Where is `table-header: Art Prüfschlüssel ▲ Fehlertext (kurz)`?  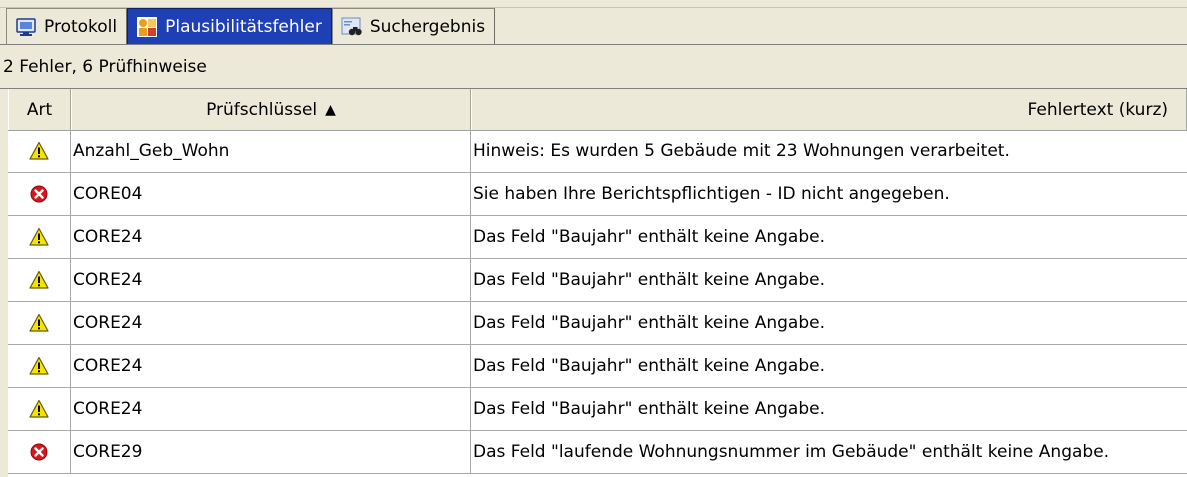
table-header: Art Prüfschlüssel ▲ Fehlertext (kurz) is located at coordinates (597, 110).